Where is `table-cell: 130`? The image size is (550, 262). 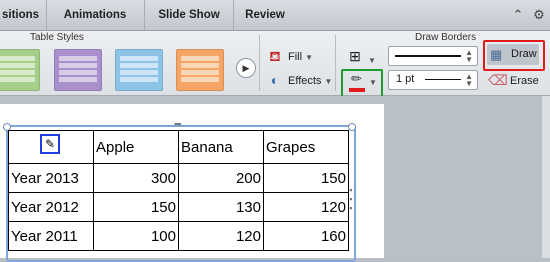 table-cell: 130 is located at coordinates (221, 207).